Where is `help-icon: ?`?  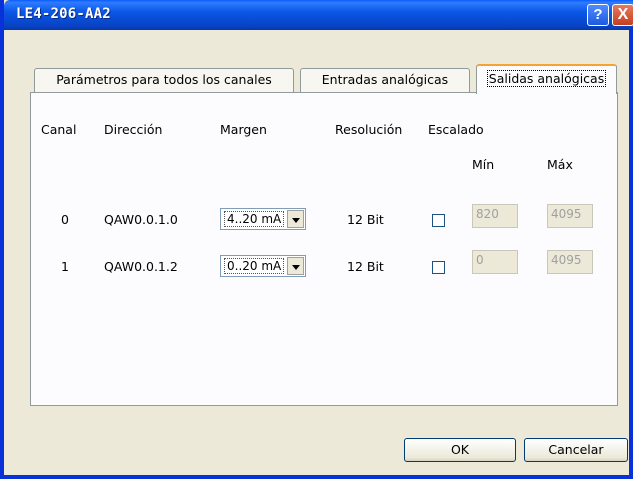 help-icon: ? is located at coordinates (598, 14).